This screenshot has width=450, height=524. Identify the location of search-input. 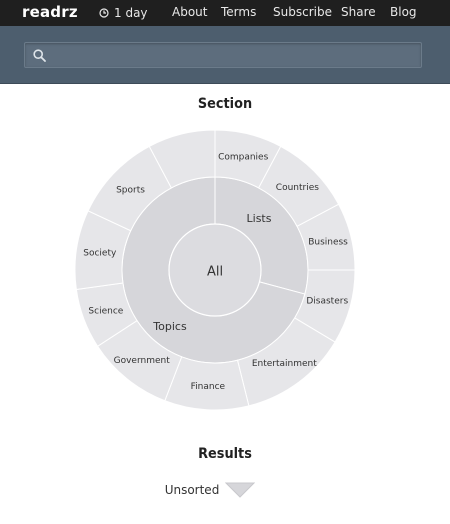
(233, 55).